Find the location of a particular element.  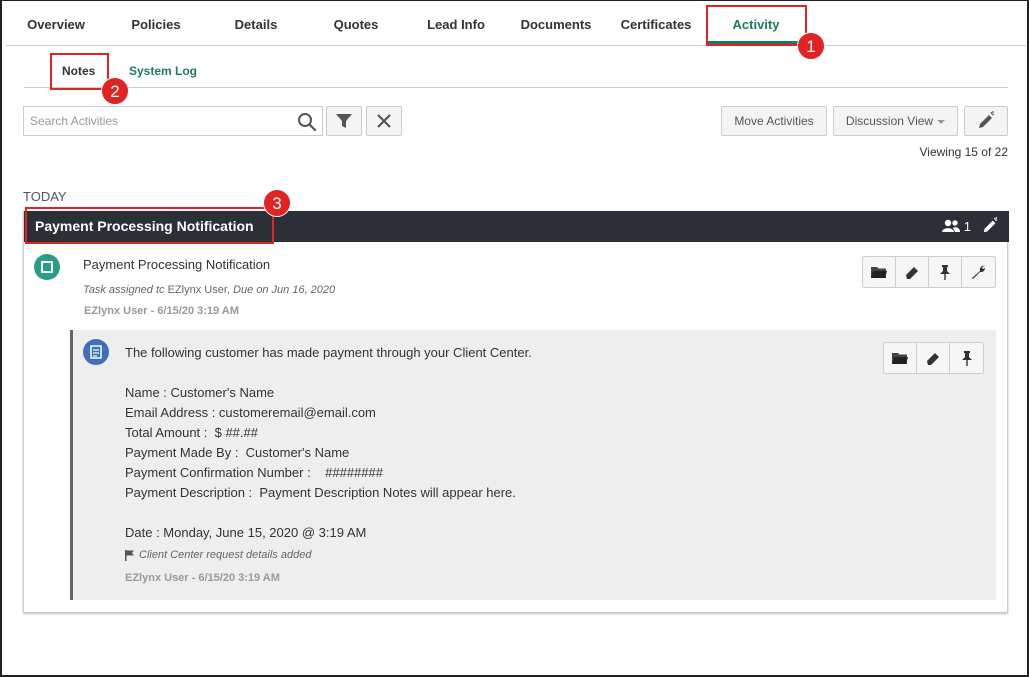

participants: 1 is located at coordinates (956, 226).